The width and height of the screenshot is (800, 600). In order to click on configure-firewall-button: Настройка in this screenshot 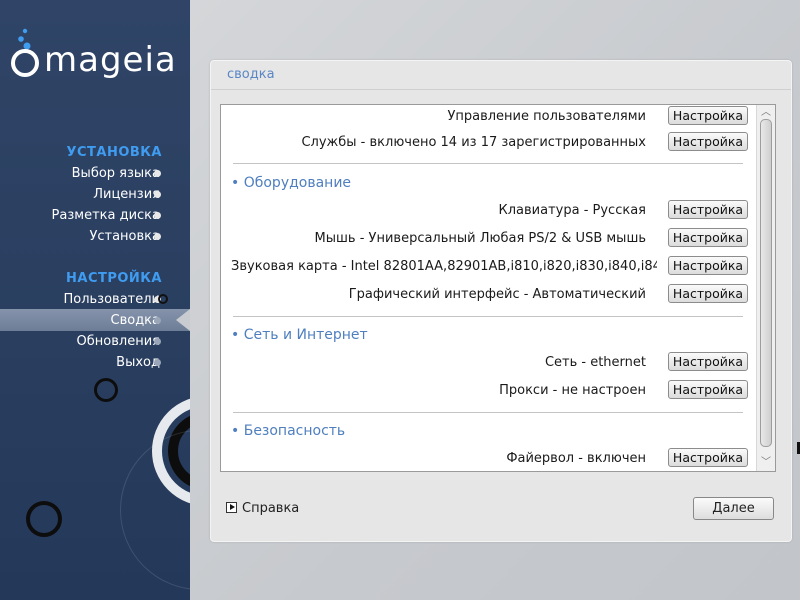, I will do `click(708, 457)`.